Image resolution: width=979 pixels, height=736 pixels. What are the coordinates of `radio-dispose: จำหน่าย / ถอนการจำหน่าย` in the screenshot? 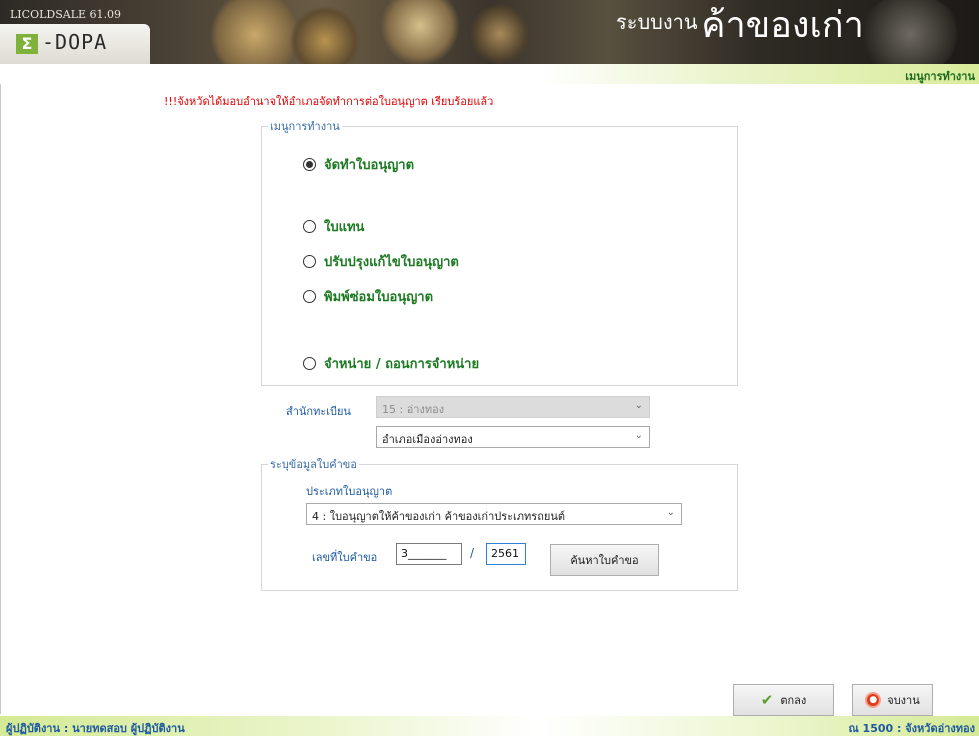 It's located at (391, 363).